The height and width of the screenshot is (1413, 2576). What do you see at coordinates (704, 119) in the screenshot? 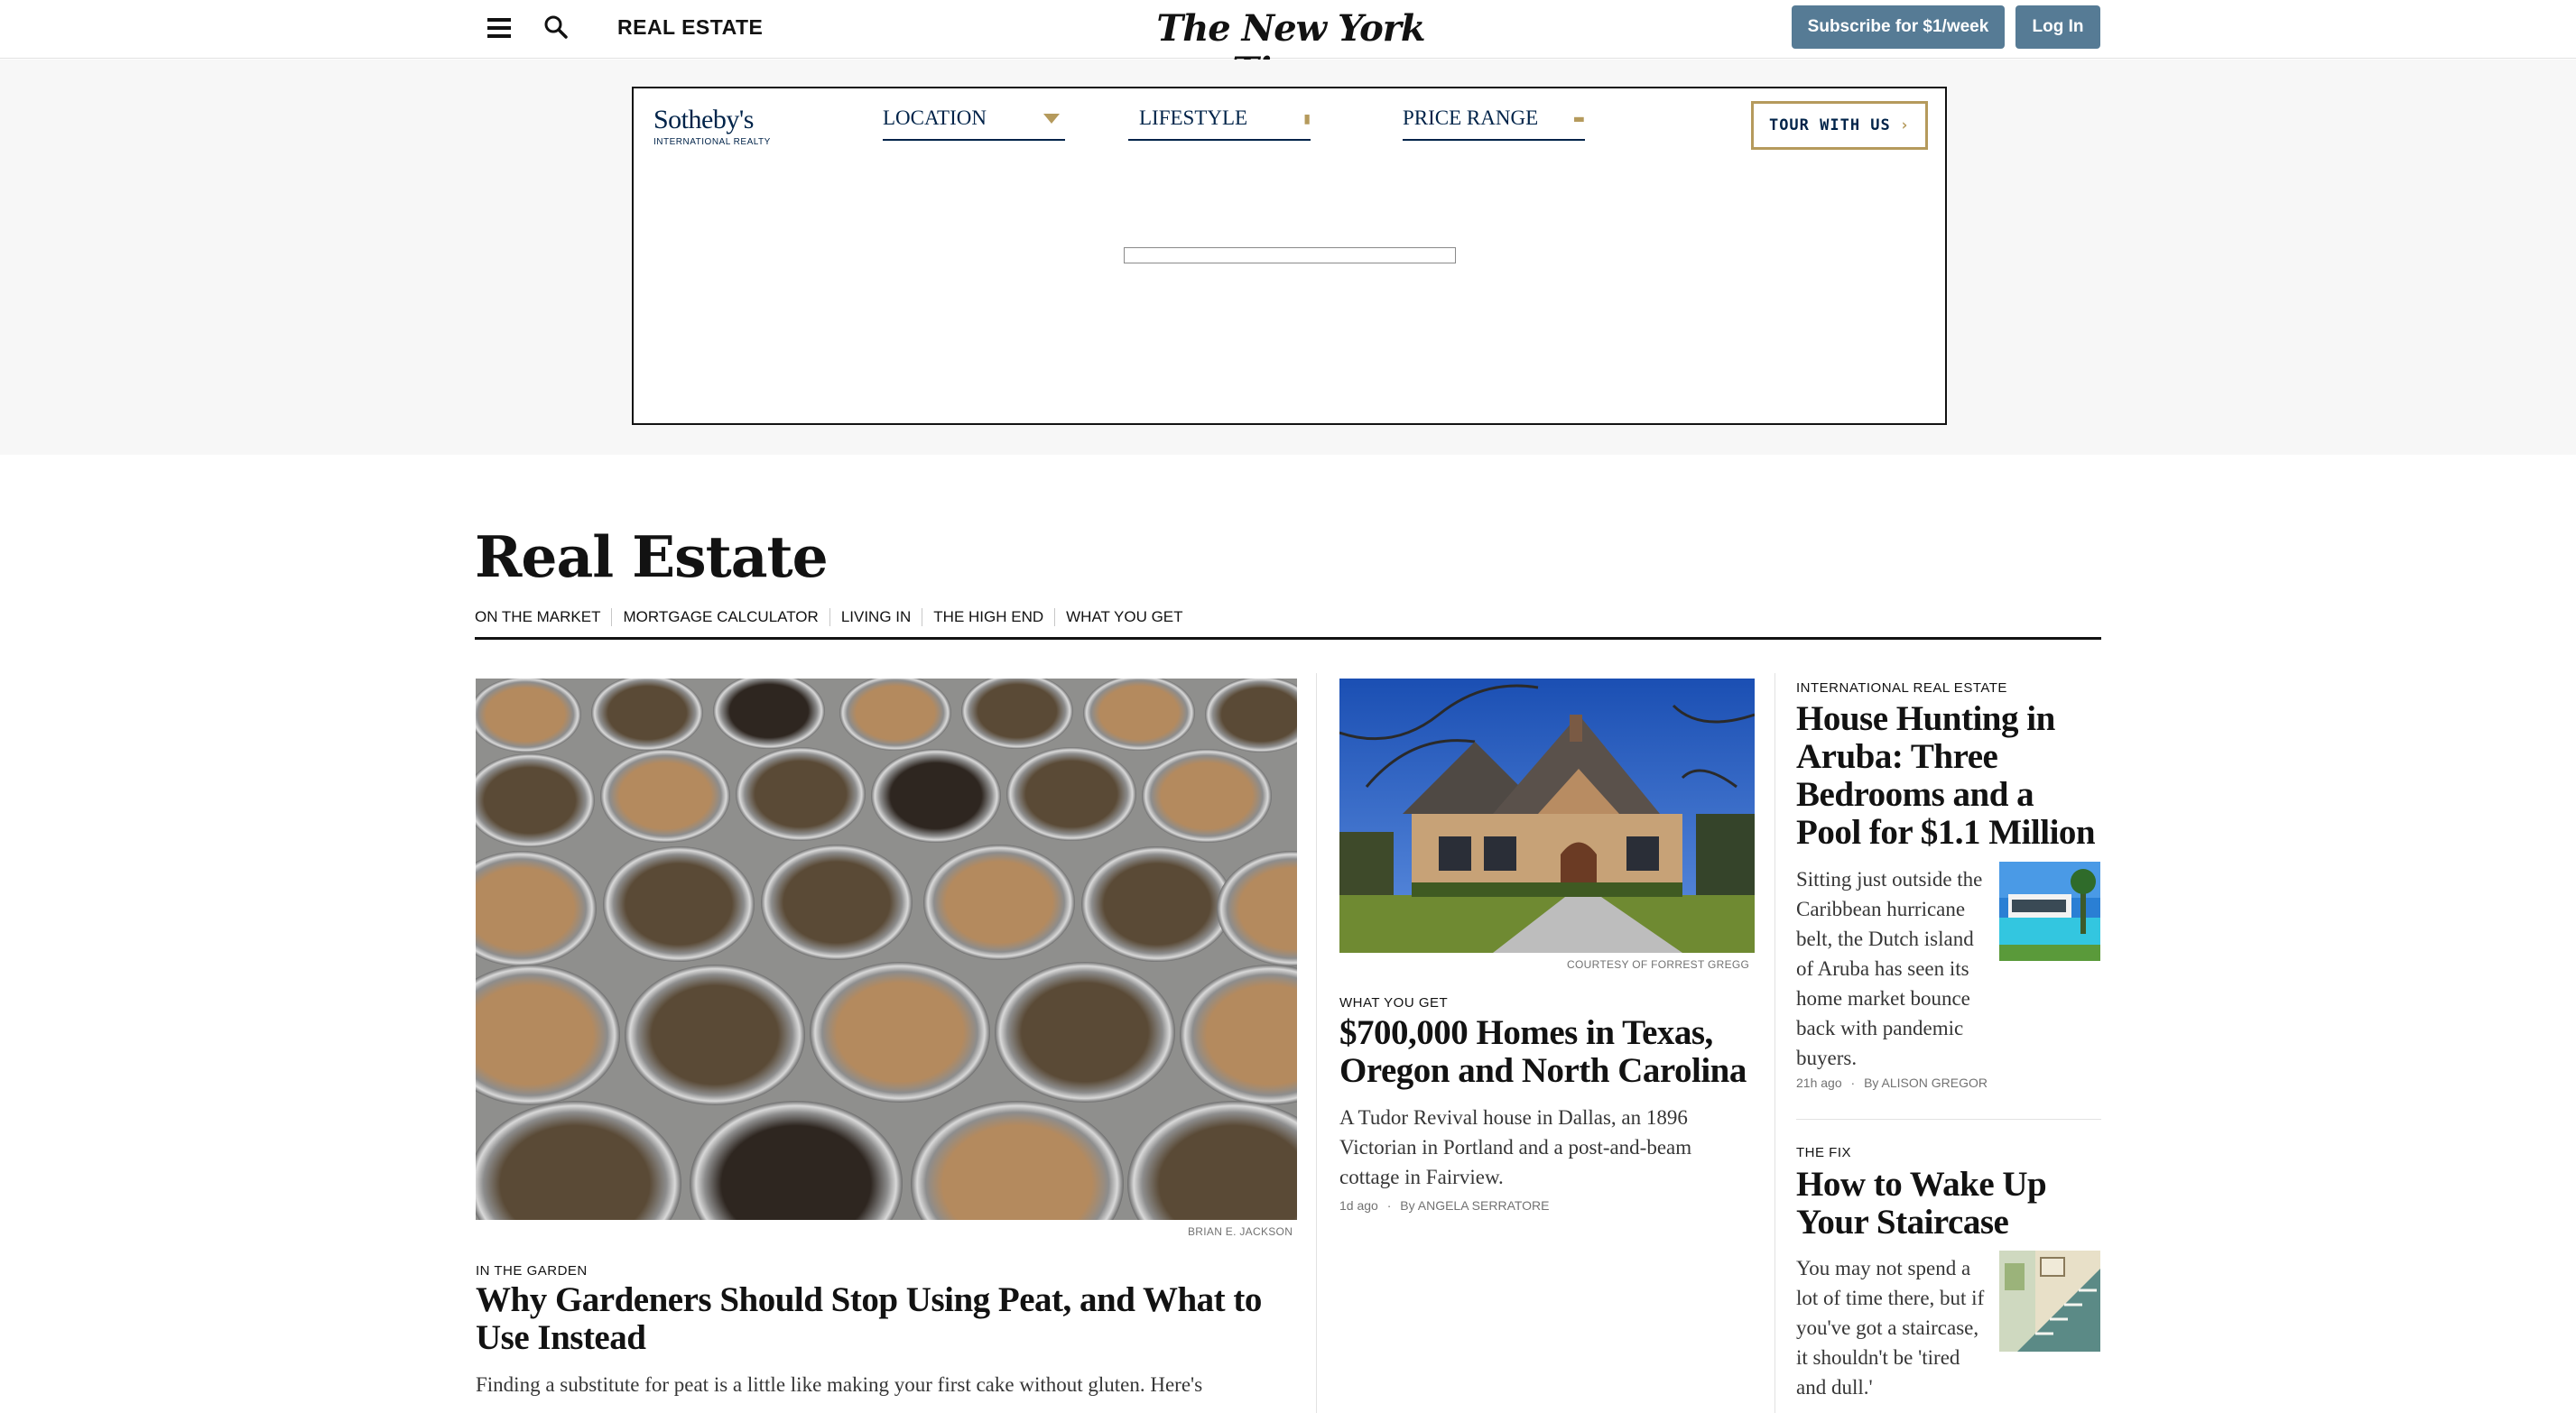
I see `sothebys-brand-name: Sotheby's` at bounding box center [704, 119].